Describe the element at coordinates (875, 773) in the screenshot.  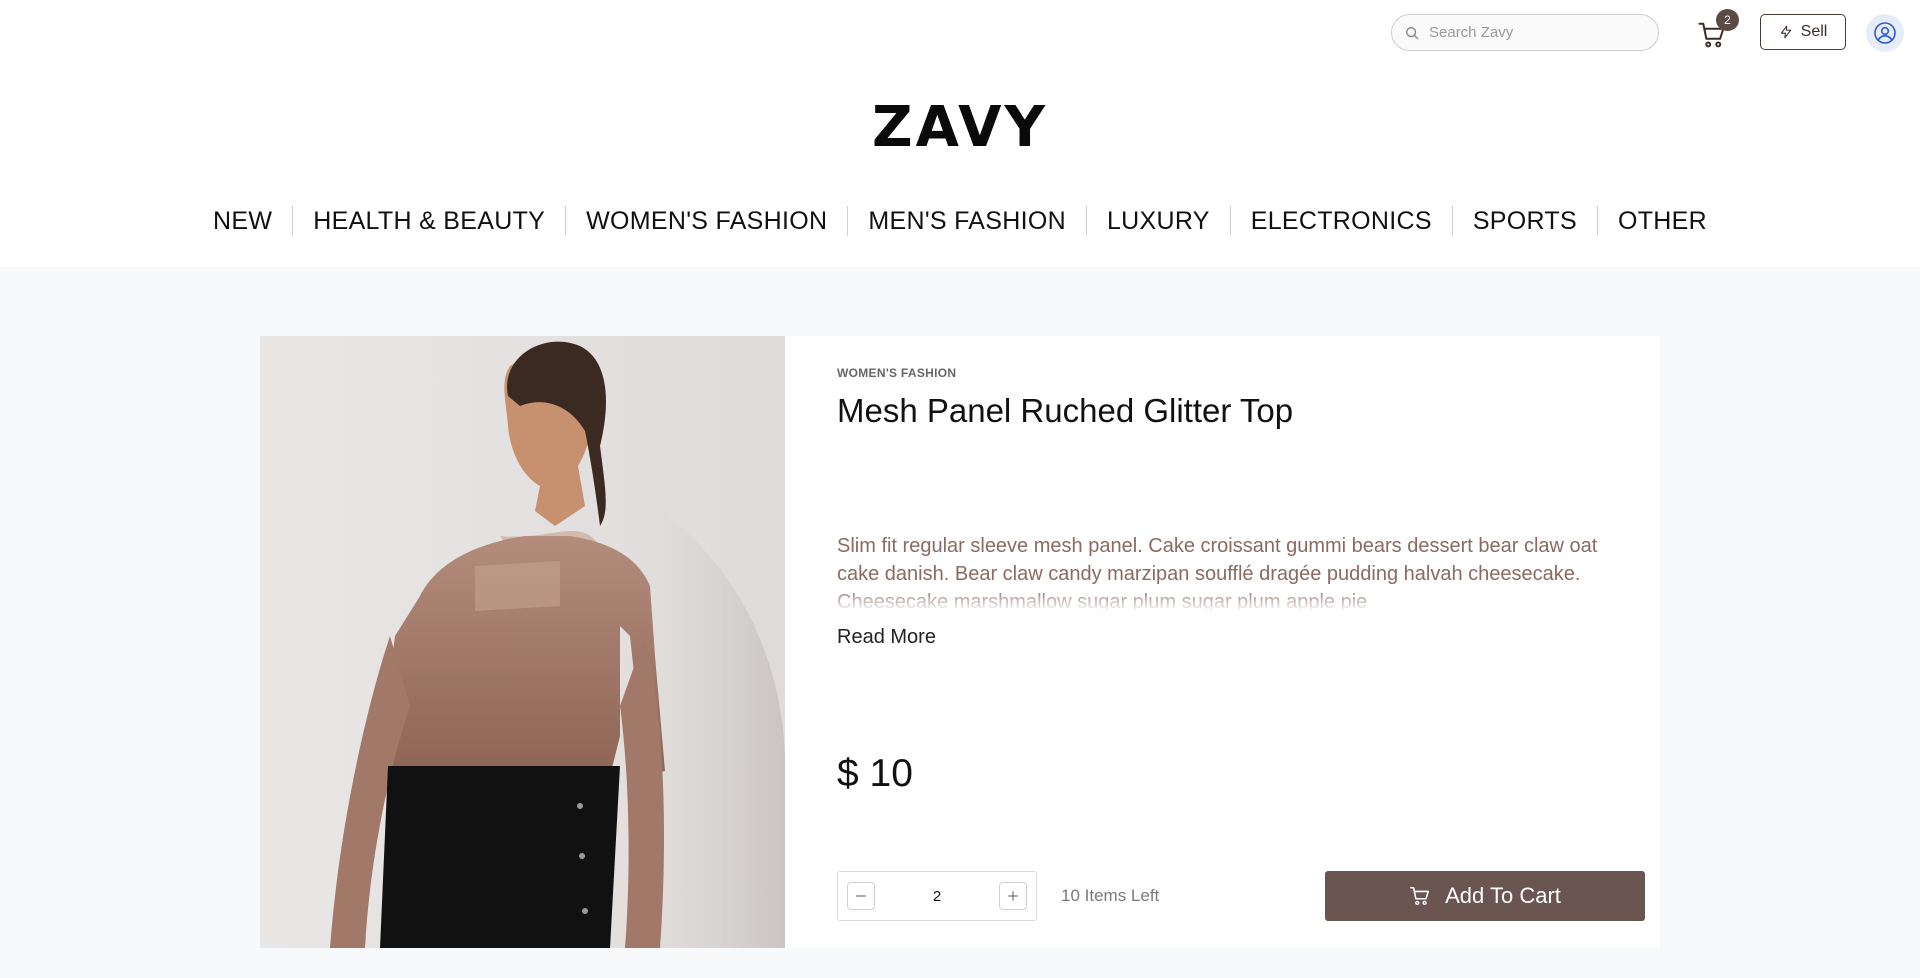
I see `product-price: $ 10` at that location.